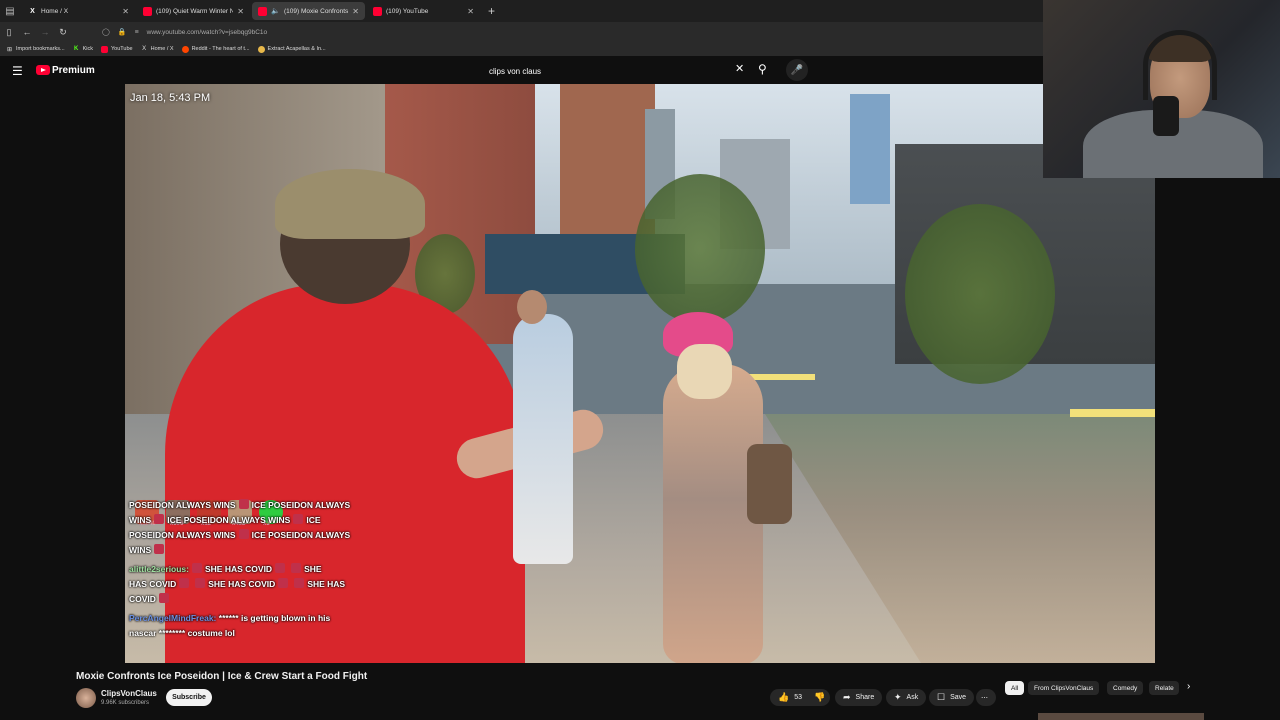  Describe the element at coordinates (185, 49) in the screenshot. I see `reddit-icon` at that location.